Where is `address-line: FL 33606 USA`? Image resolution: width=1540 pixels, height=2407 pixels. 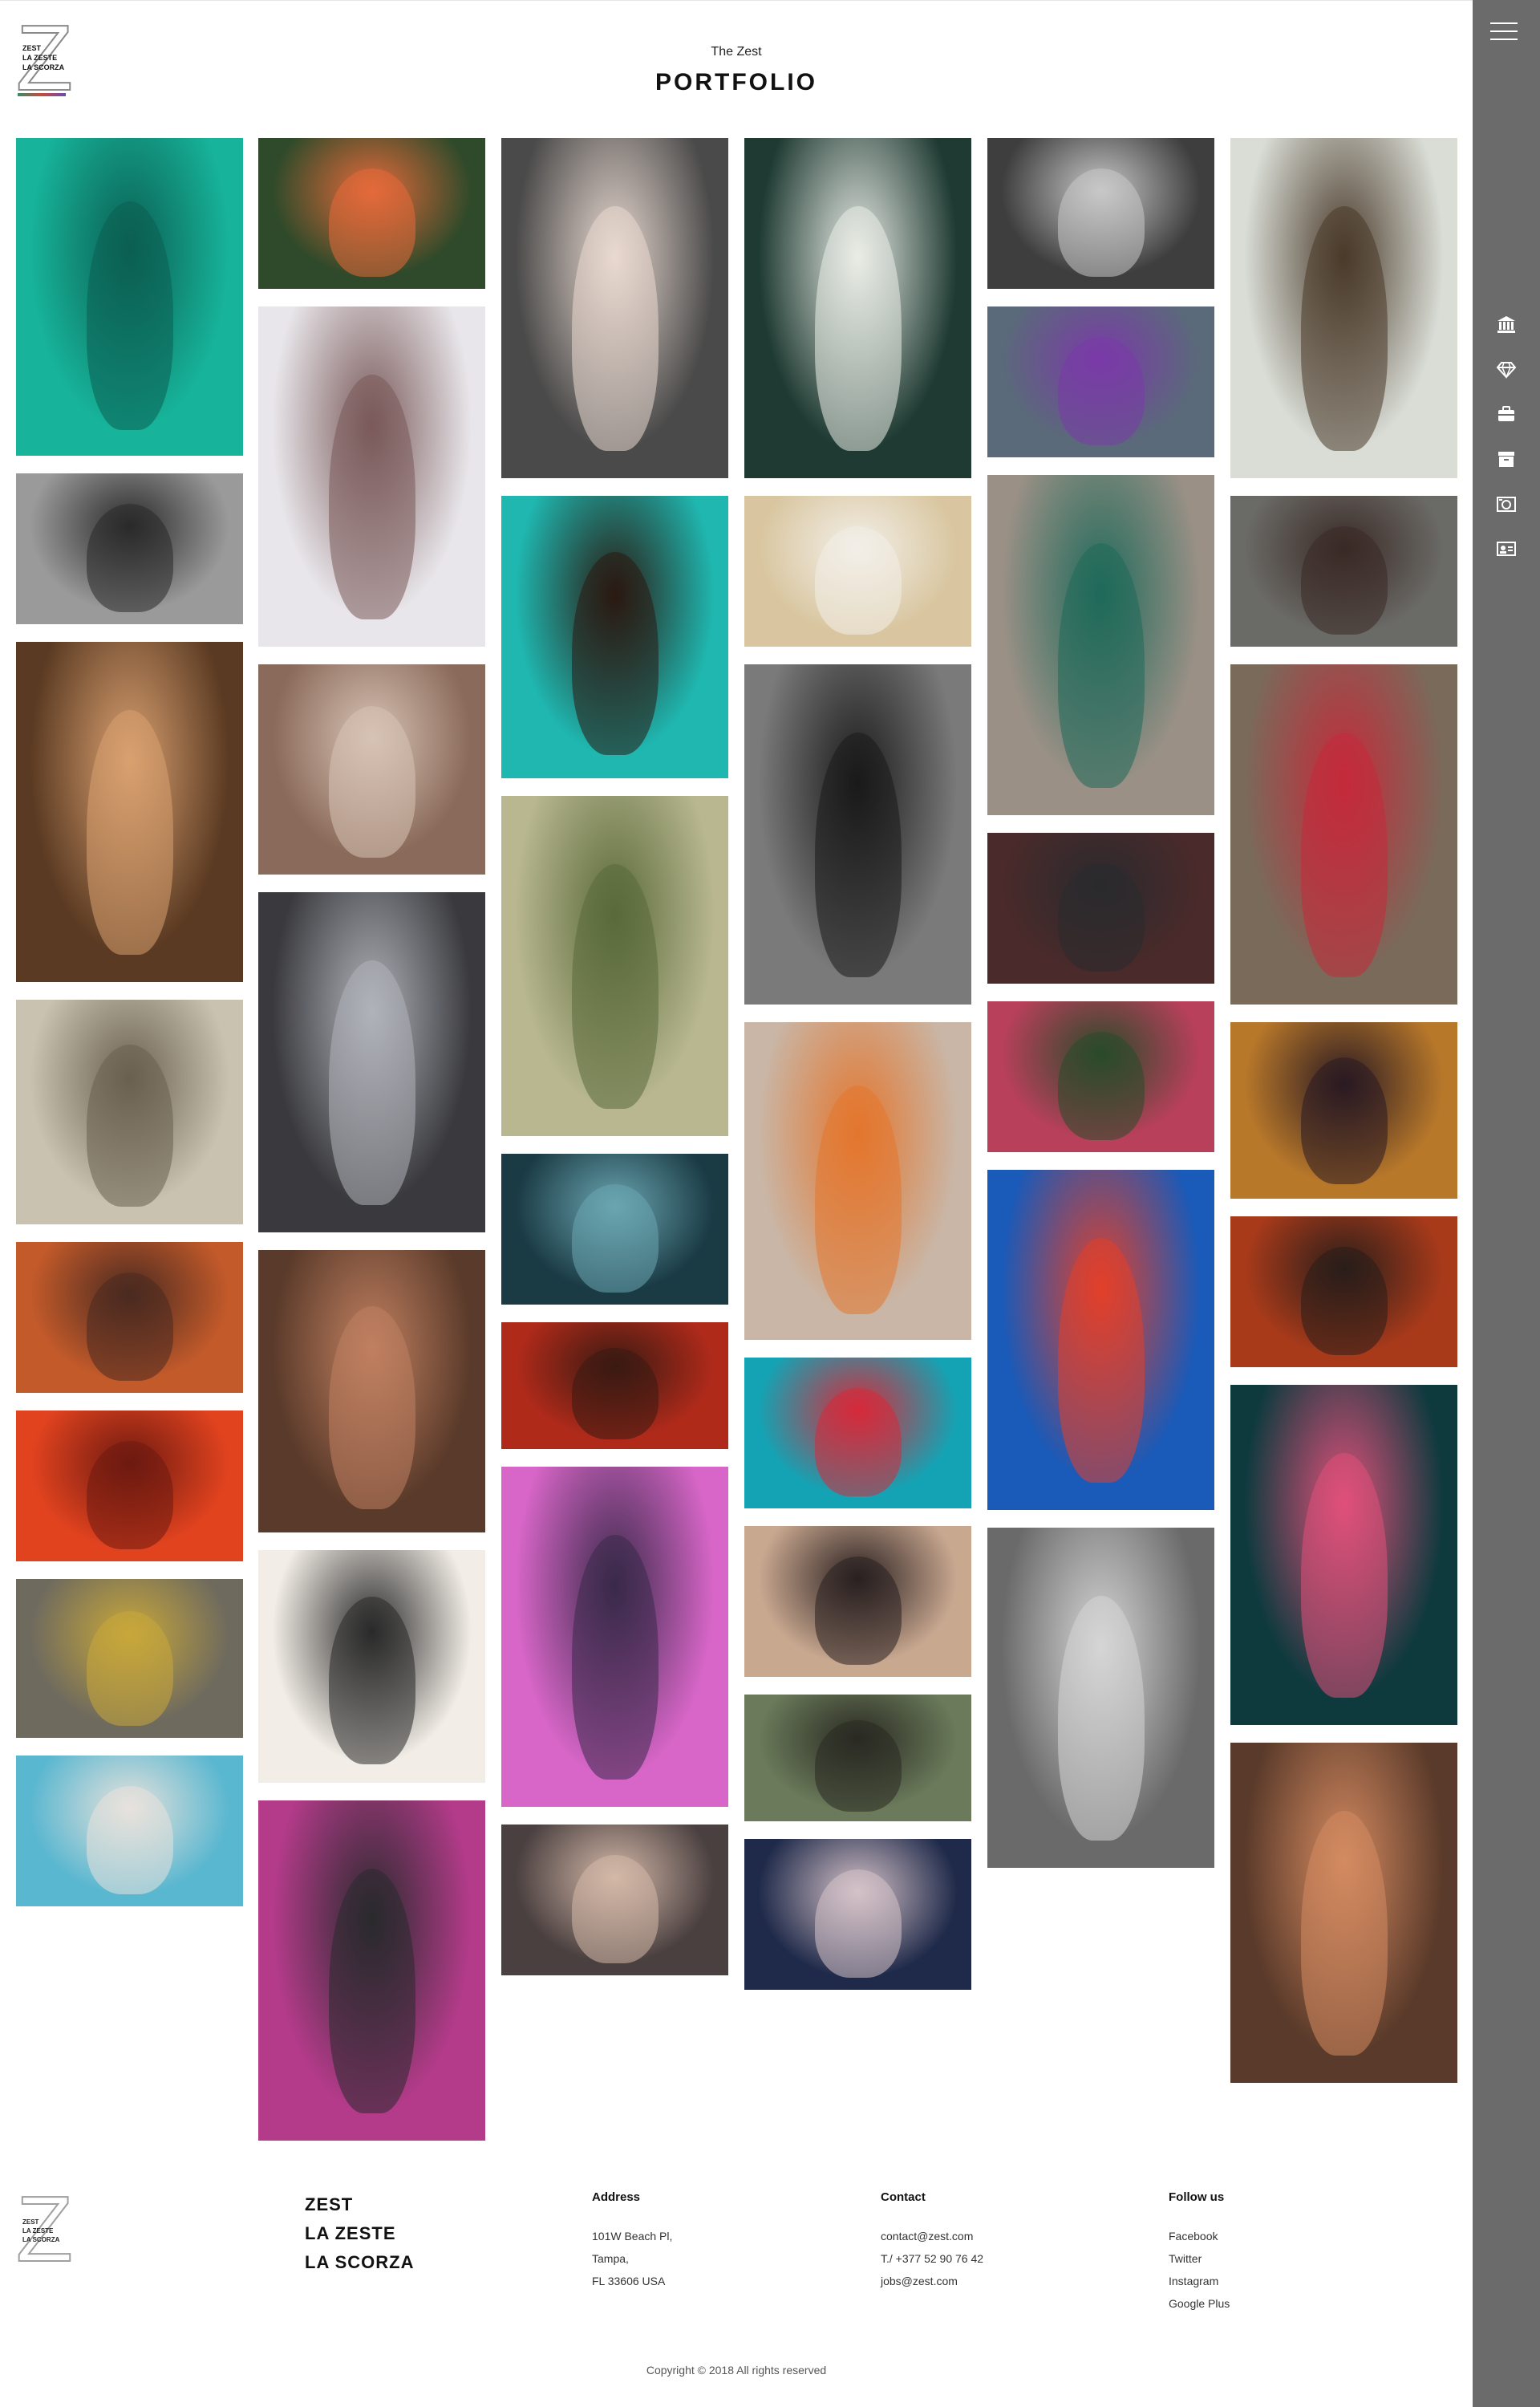 address-line: FL 33606 USA is located at coordinates (629, 2281).